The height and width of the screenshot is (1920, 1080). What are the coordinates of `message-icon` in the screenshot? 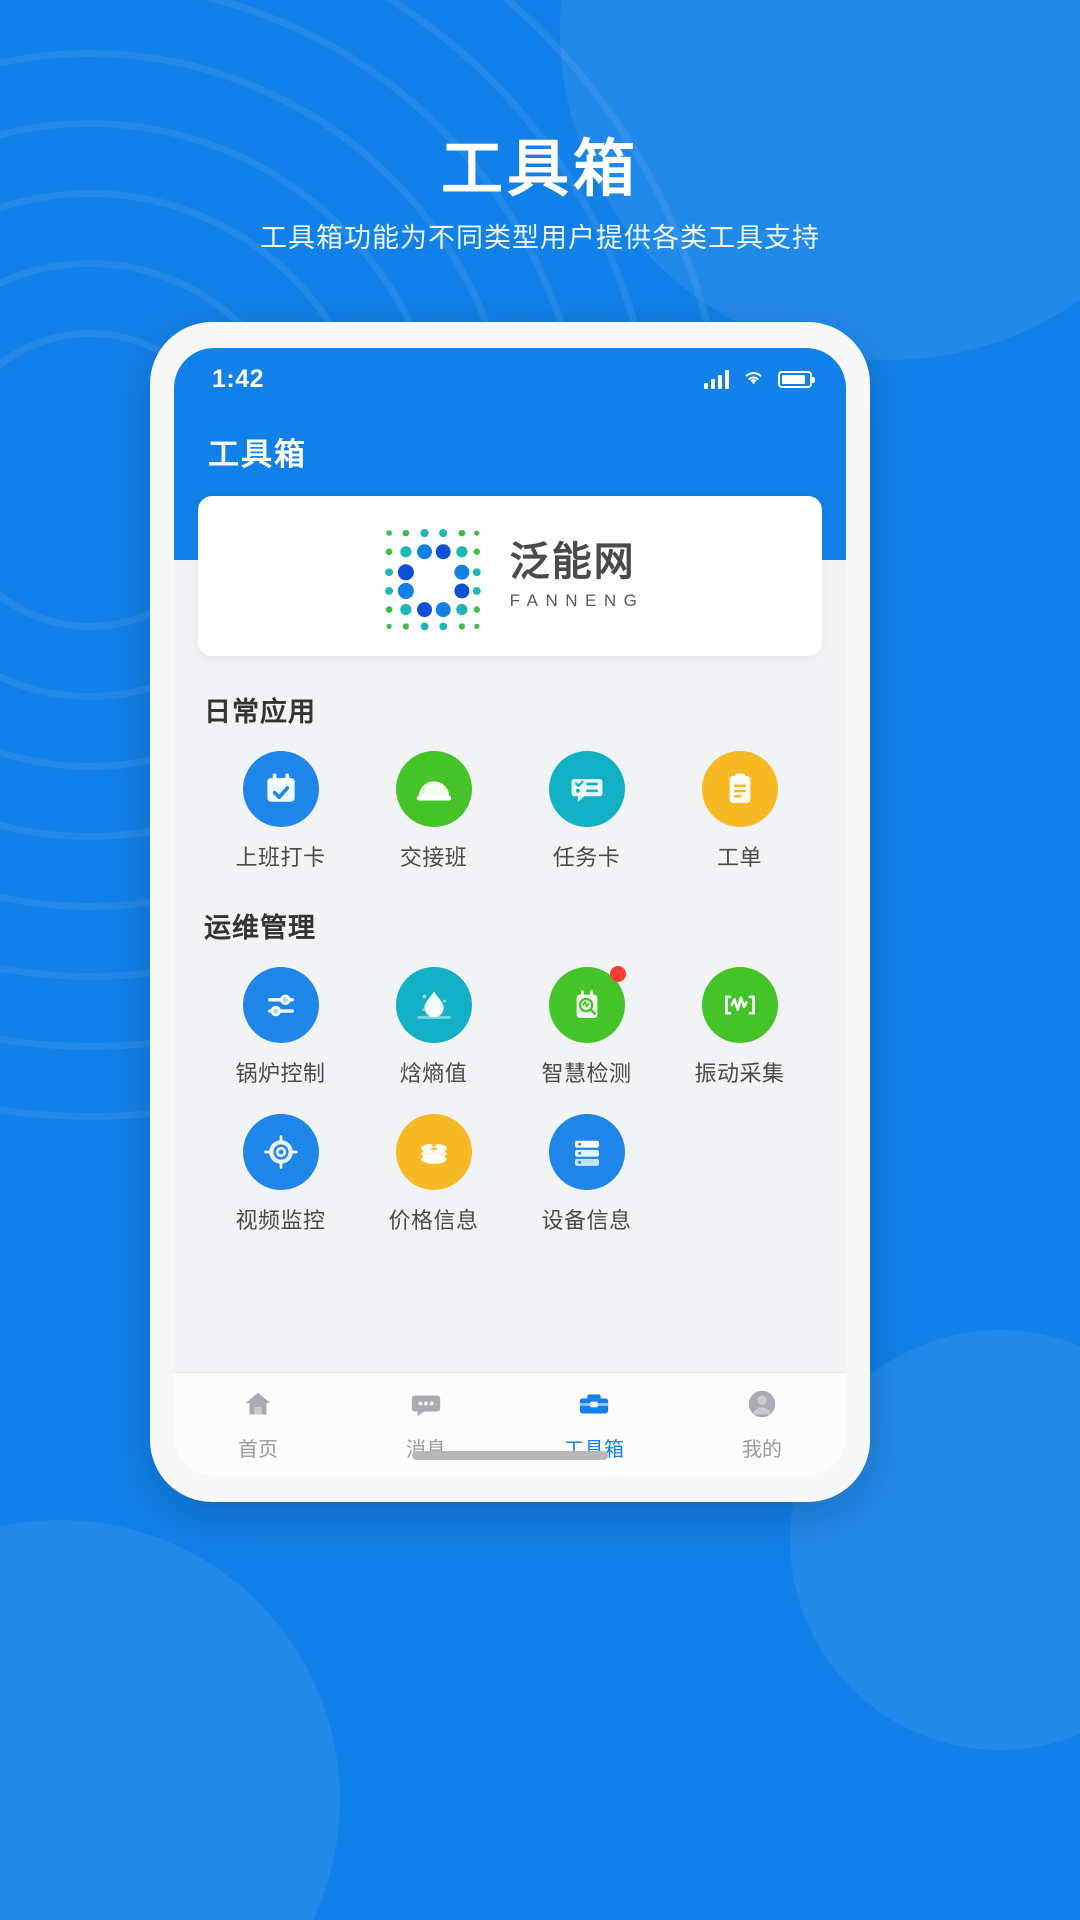 It's located at (426, 1406).